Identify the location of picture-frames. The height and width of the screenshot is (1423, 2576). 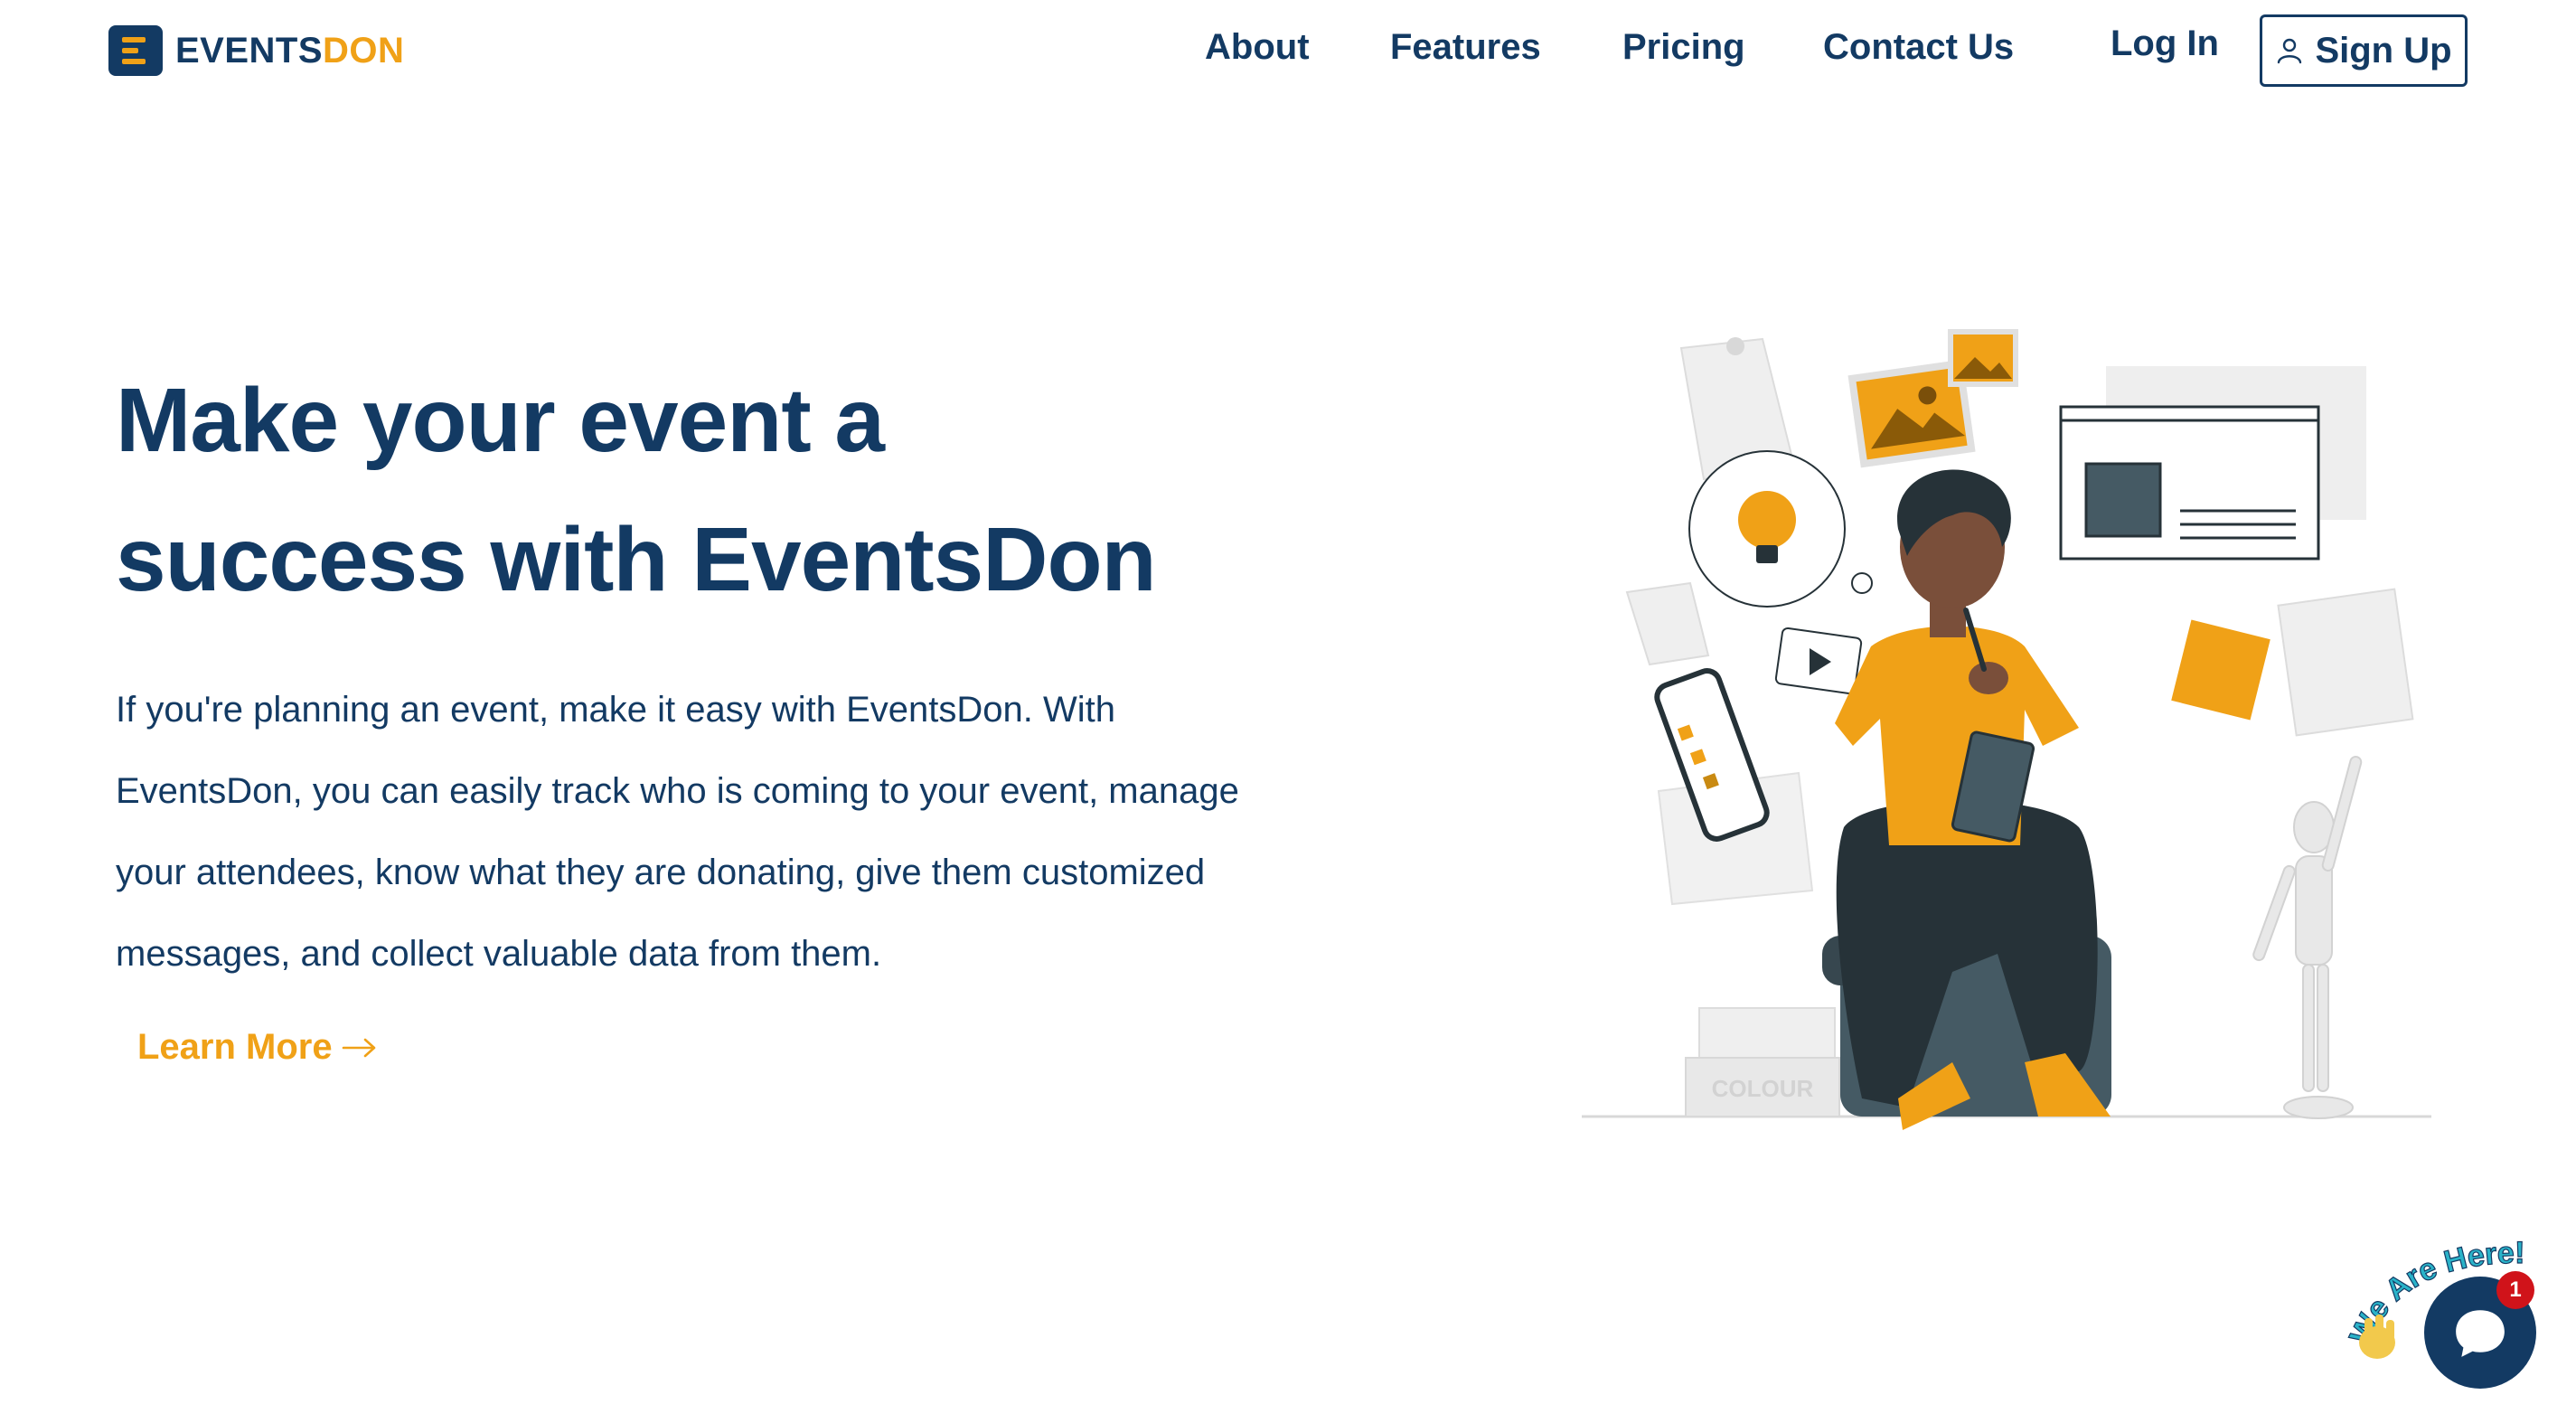
(1933, 398).